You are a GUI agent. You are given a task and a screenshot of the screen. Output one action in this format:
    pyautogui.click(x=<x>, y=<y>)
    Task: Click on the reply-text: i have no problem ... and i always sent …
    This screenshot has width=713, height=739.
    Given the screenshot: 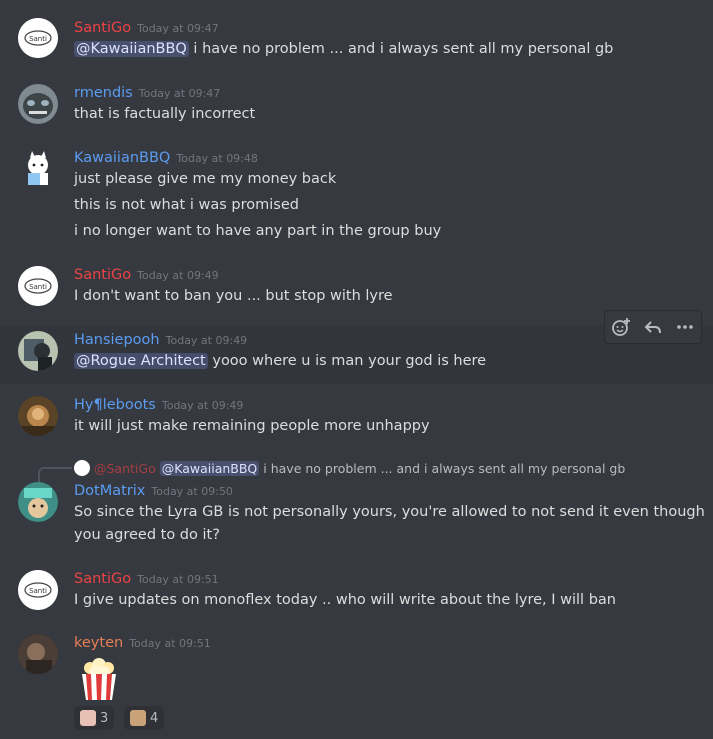 What is the action you would take?
    pyautogui.click(x=444, y=468)
    